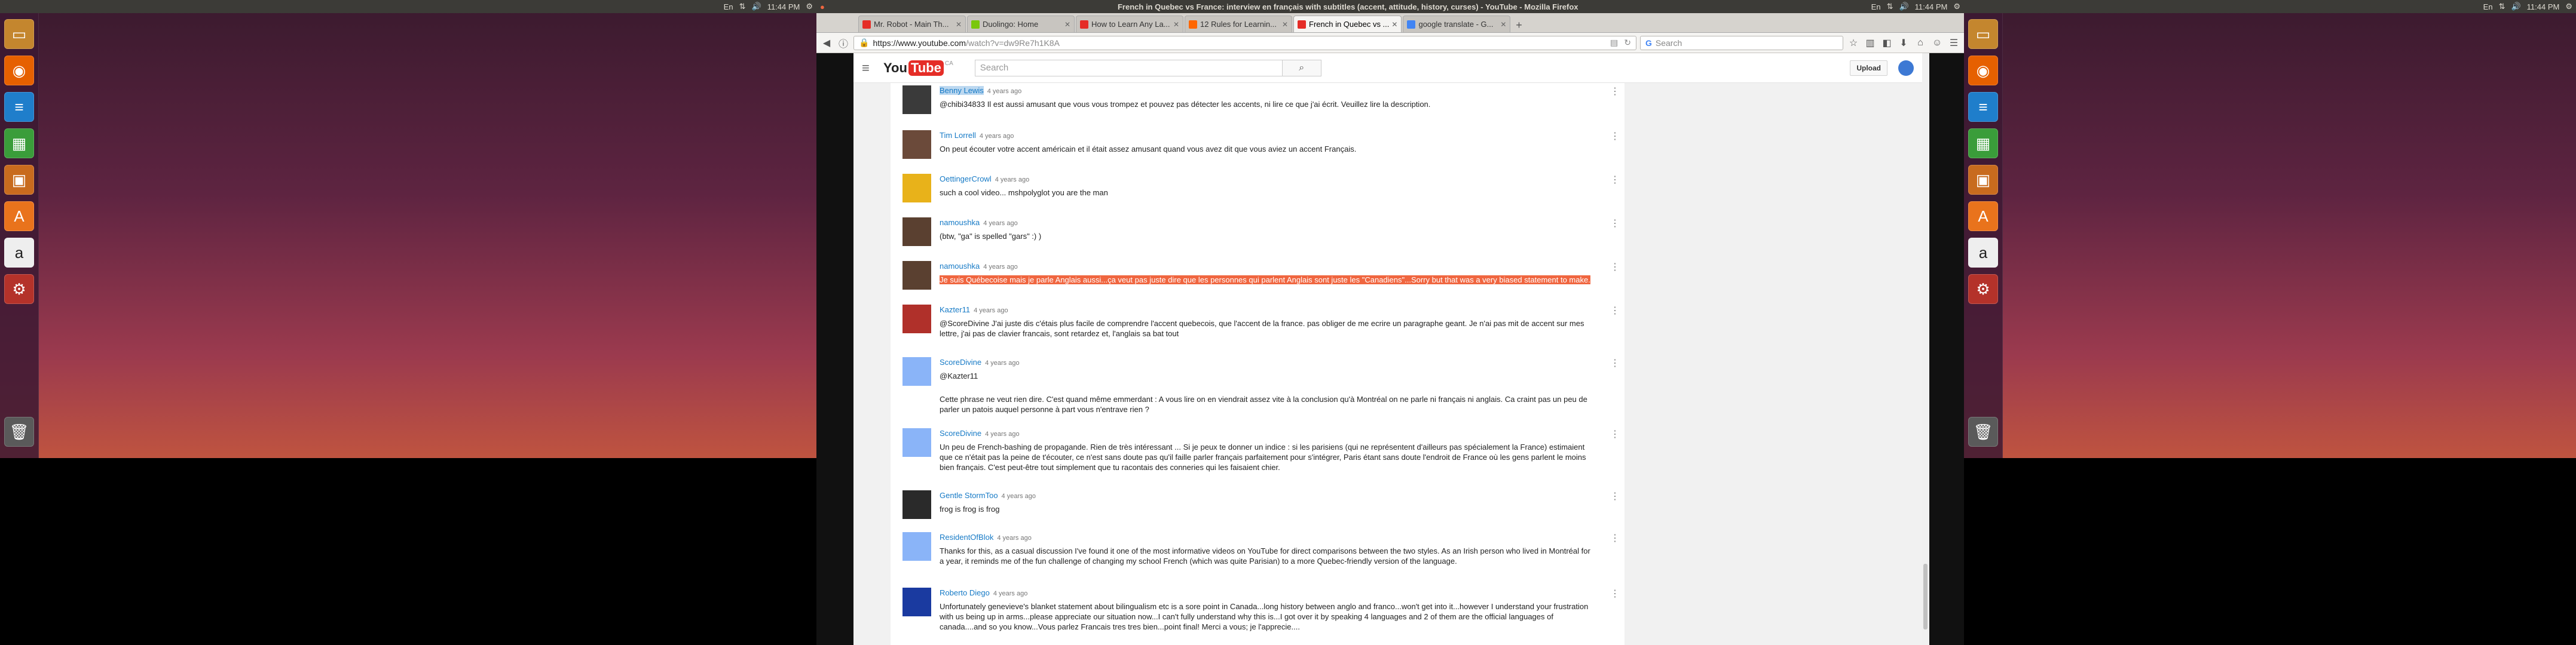  Describe the element at coordinates (955, 310) in the screenshot. I see `comment-author: Kazter11` at that location.